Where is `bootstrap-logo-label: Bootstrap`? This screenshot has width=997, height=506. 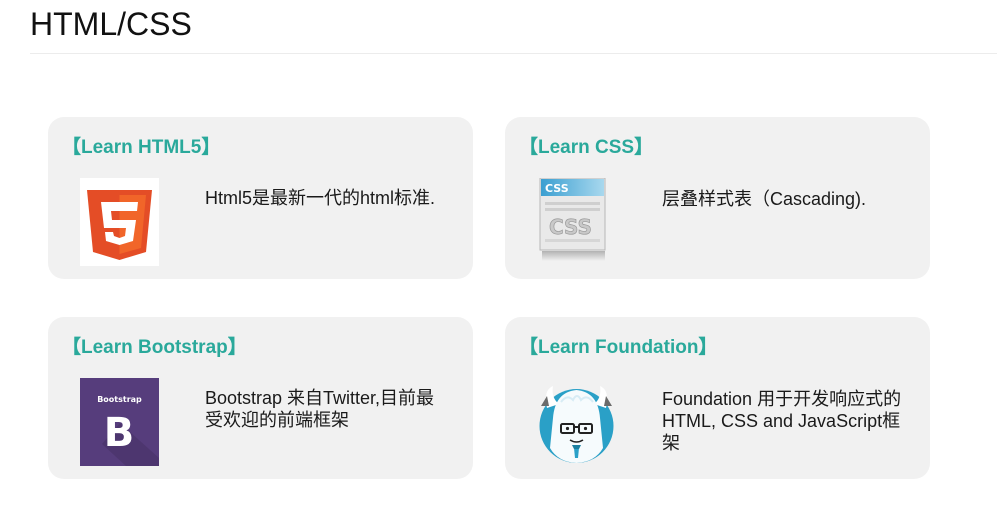
bootstrap-logo-label: Bootstrap is located at coordinates (119, 399).